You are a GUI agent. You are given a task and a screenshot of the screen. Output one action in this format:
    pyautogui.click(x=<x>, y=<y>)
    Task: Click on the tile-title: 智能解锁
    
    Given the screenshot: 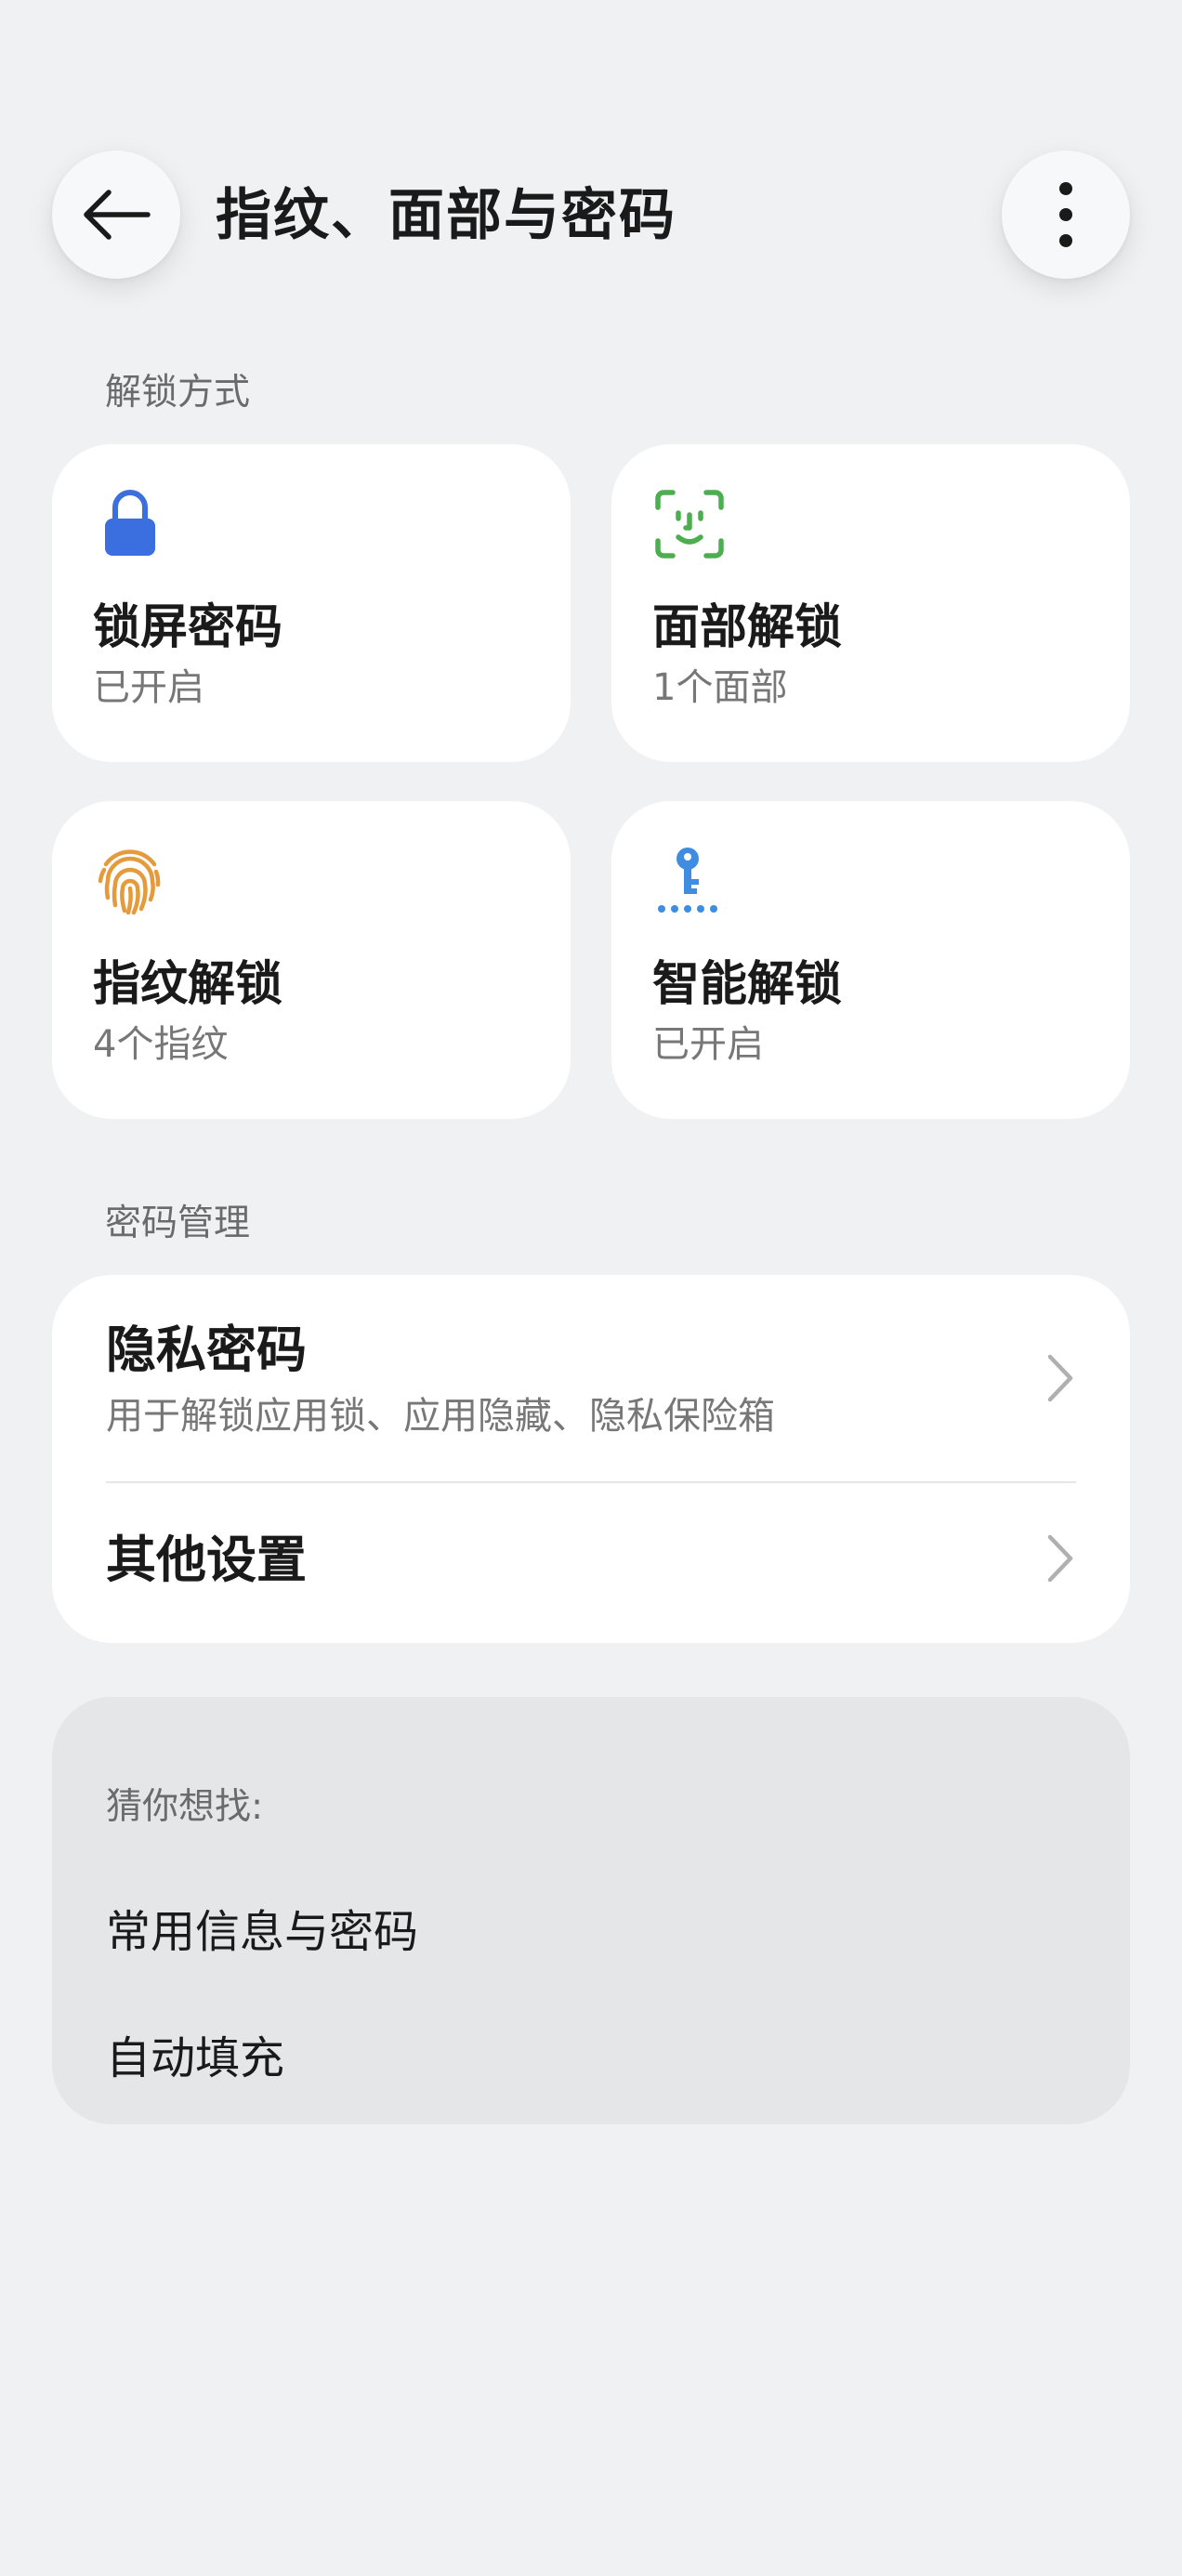 What is the action you would take?
    pyautogui.click(x=747, y=984)
    